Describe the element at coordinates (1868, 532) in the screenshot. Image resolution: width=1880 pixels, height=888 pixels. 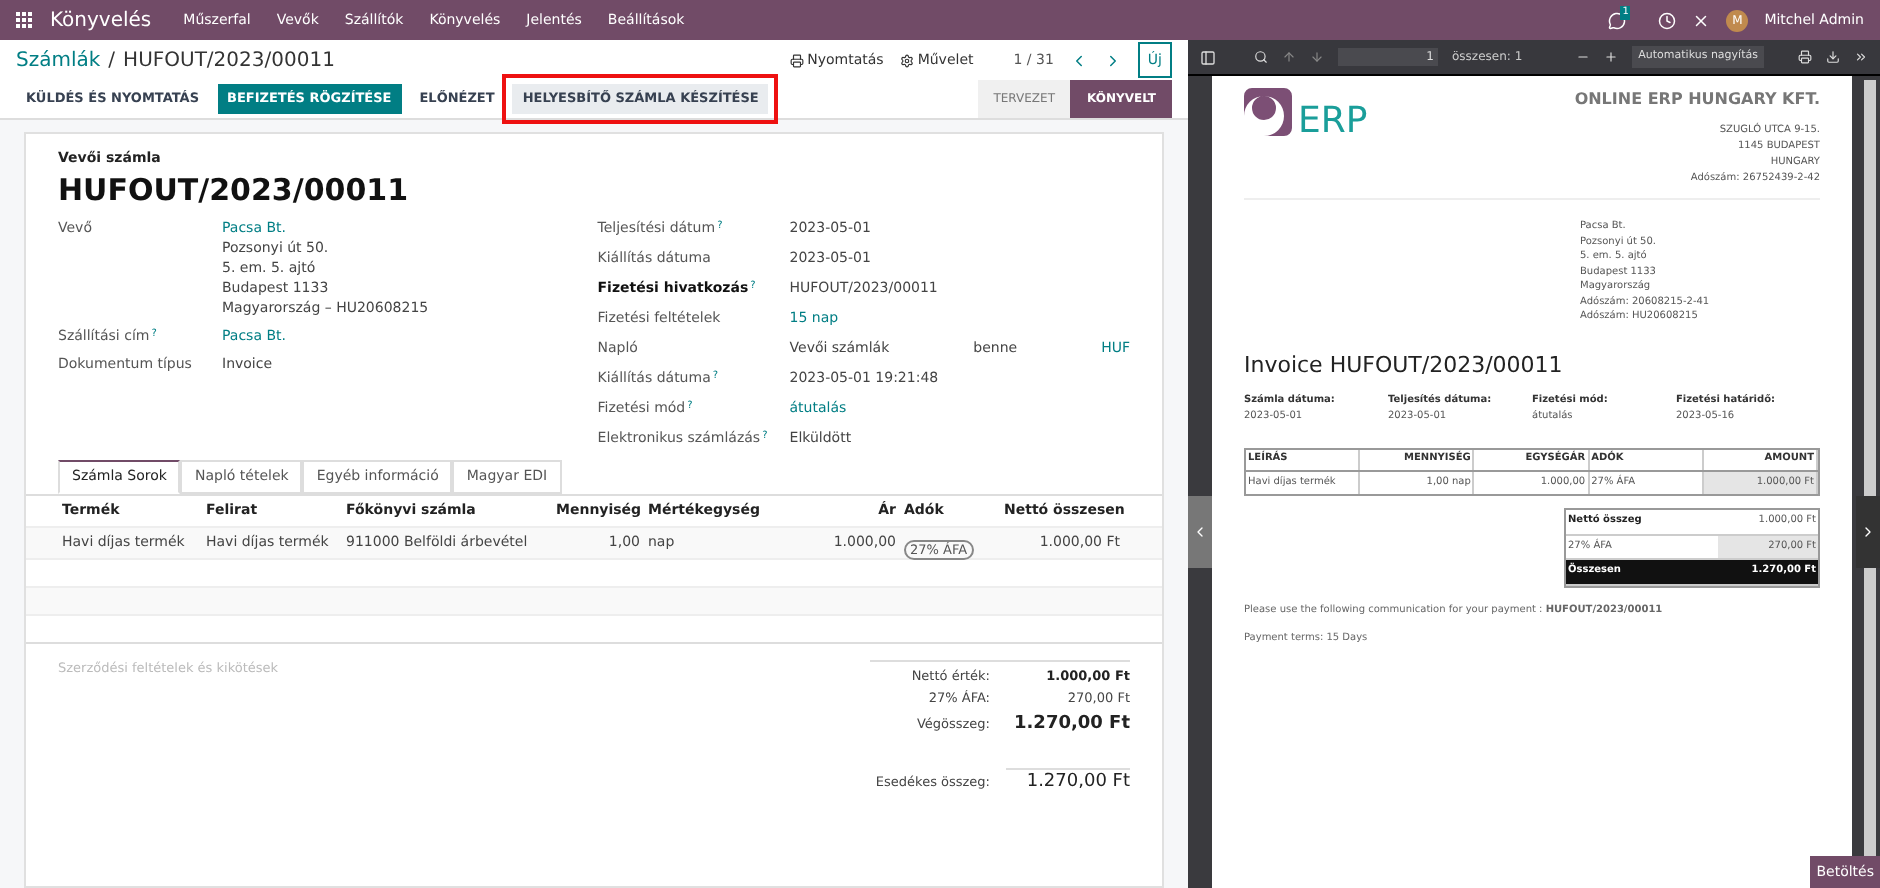
I see `chevron-right-icon` at that location.